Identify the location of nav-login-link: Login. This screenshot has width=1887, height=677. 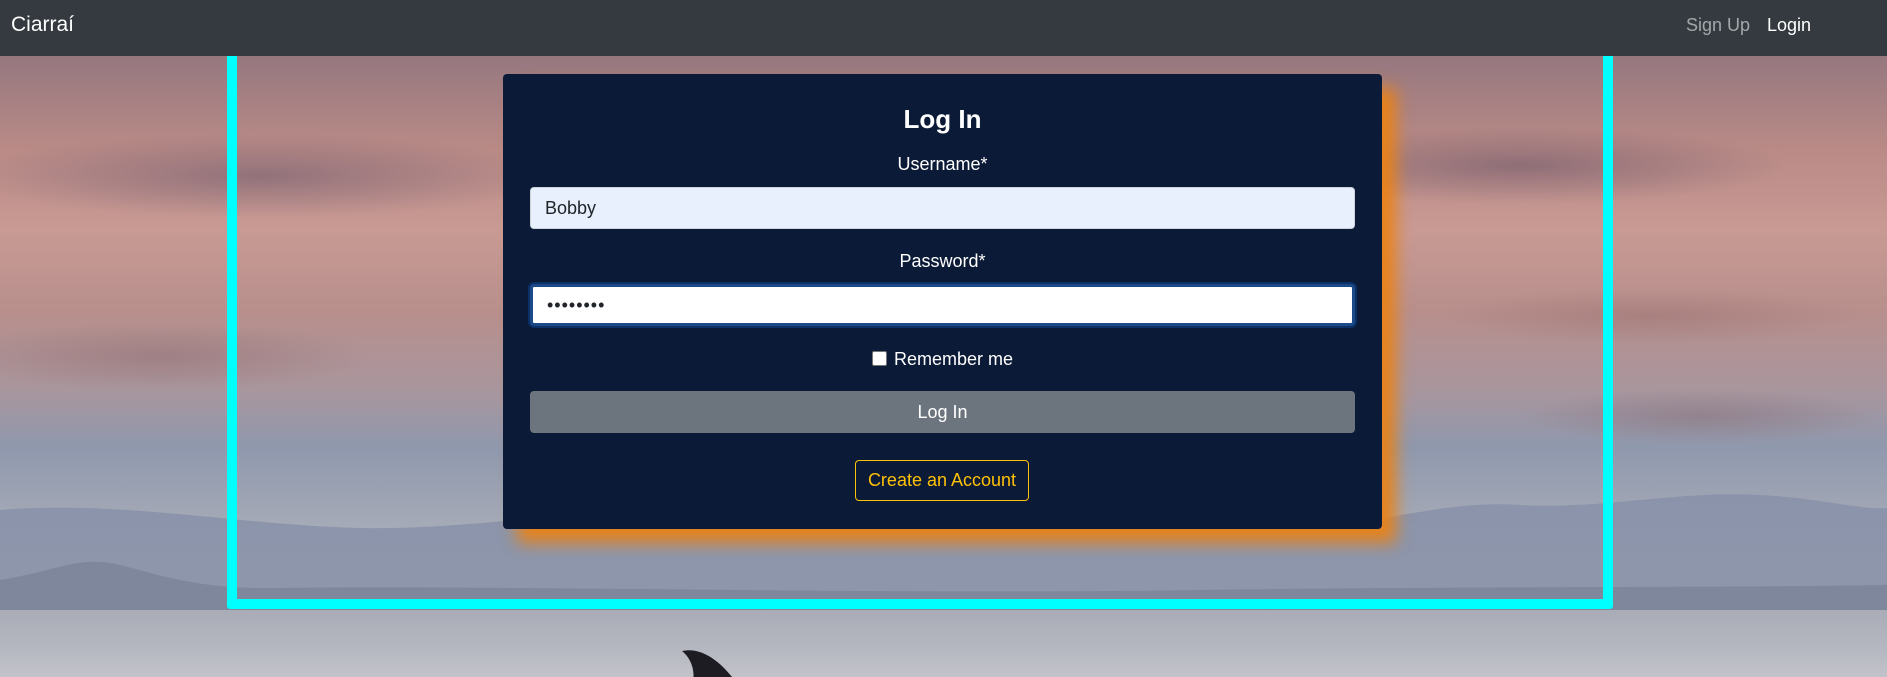
(1789, 25).